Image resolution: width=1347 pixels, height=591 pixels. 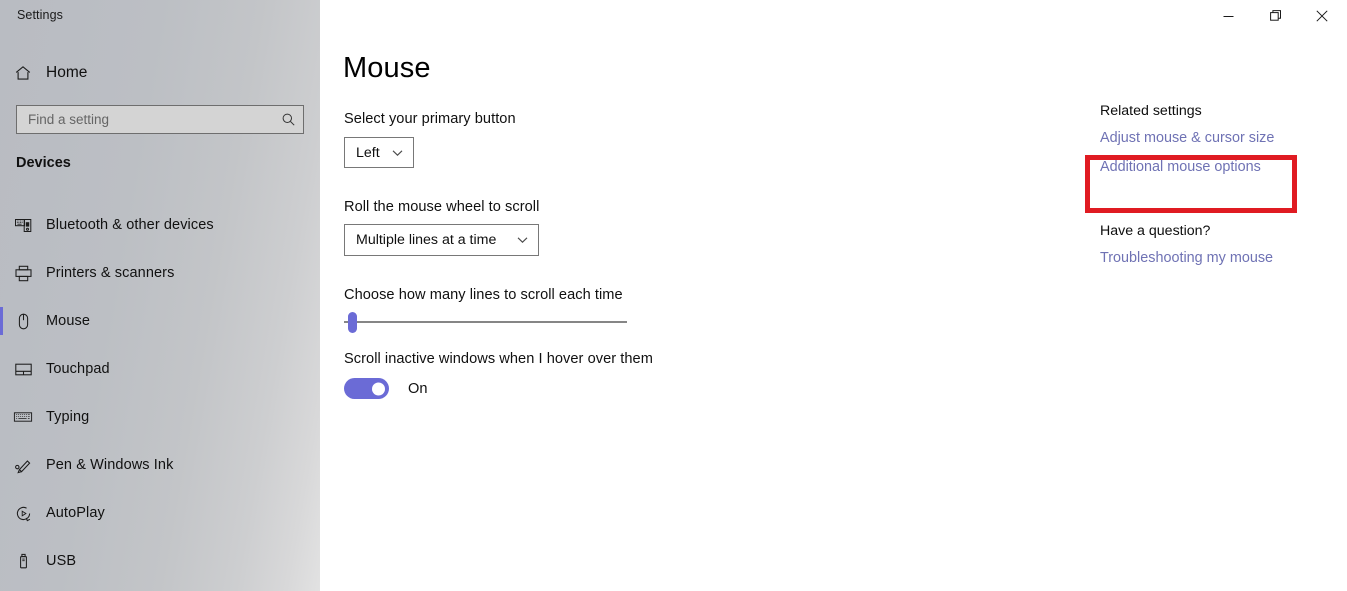 I want to click on link-troubleshooting-my-mouse: Troubleshooting my mouse, so click(x=1215, y=258).